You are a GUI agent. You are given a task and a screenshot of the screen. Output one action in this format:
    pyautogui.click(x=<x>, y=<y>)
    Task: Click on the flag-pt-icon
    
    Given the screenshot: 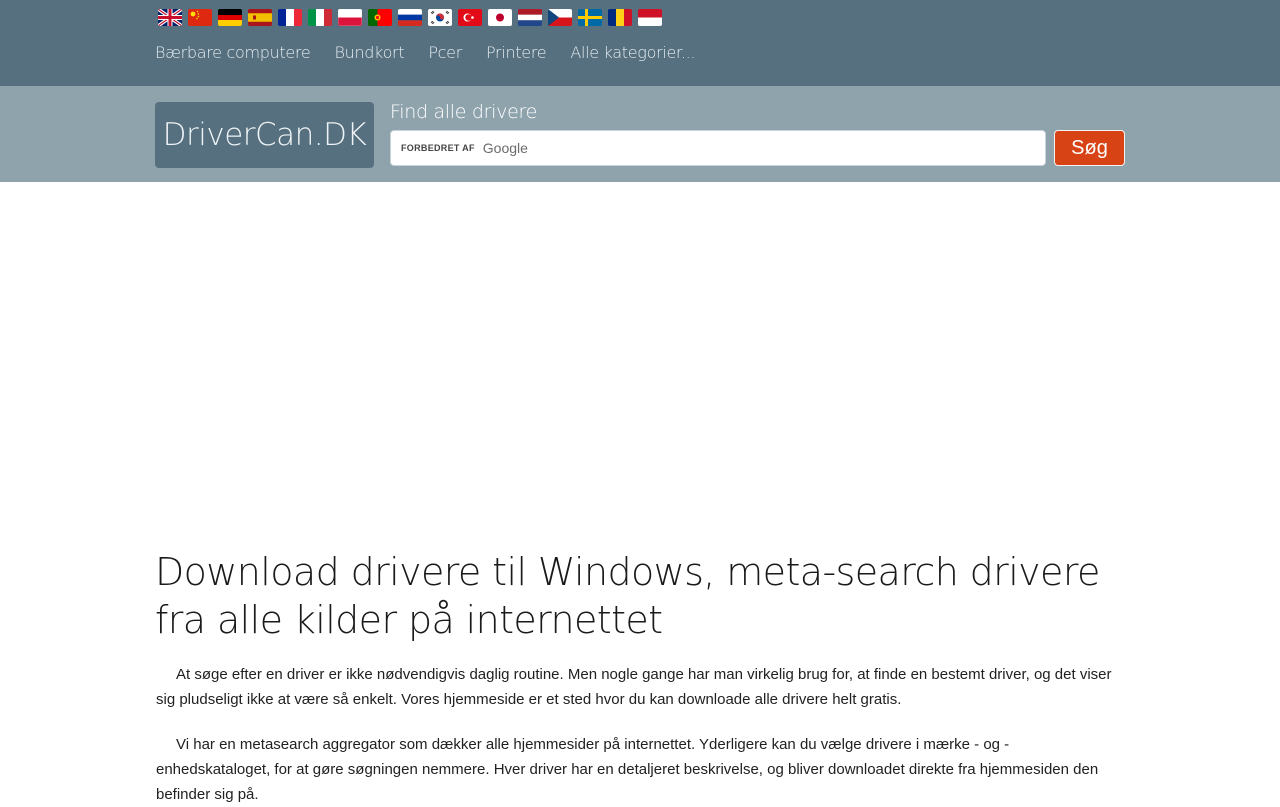 What is the action you would take?
    pyautogui.click(x=380, y=17)
    